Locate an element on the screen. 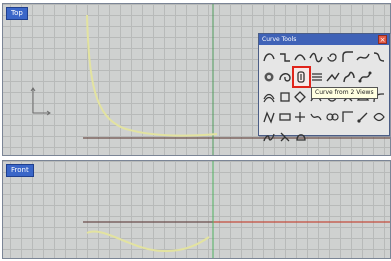 The height and width of the screenshot is (261, 391). toolbar-close-button: × is located at coordinates (382, 39).